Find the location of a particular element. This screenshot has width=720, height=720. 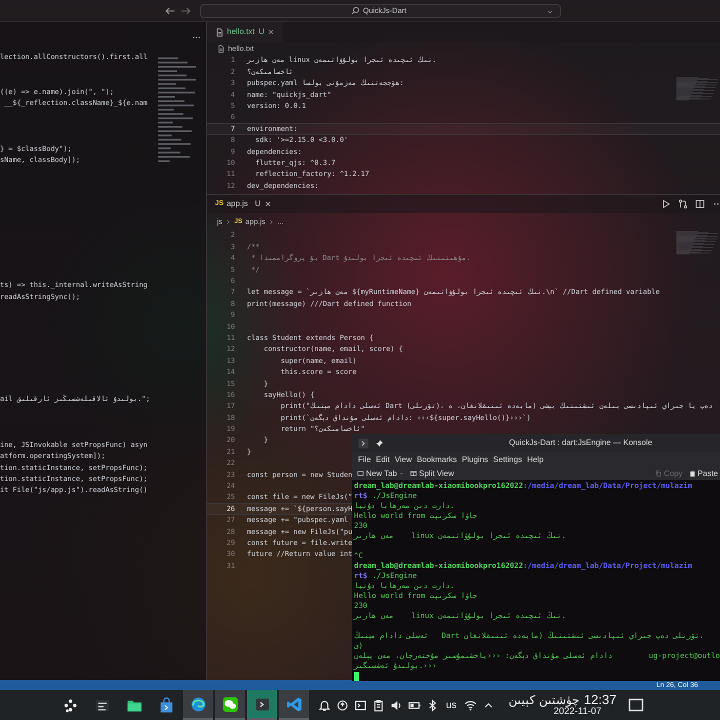

update-icon is located at coordinates (342, 705).